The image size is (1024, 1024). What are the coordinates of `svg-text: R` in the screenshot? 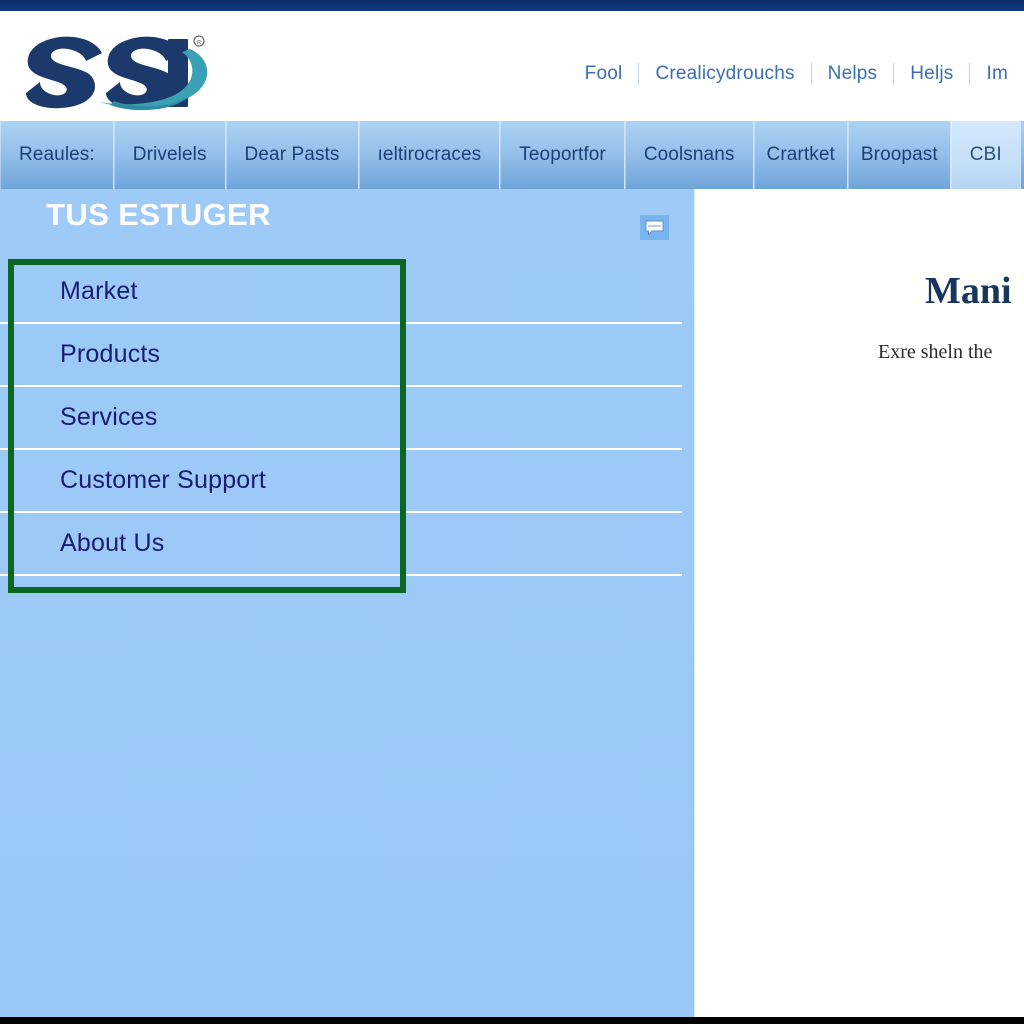 It's located at (199, 44).